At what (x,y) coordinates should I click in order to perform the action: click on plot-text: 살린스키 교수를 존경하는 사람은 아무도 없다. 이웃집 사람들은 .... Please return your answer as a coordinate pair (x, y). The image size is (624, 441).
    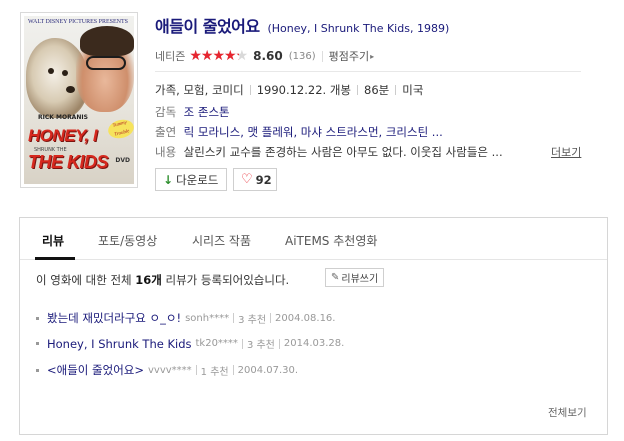
    Looking at the image, I should click on (343, 152).